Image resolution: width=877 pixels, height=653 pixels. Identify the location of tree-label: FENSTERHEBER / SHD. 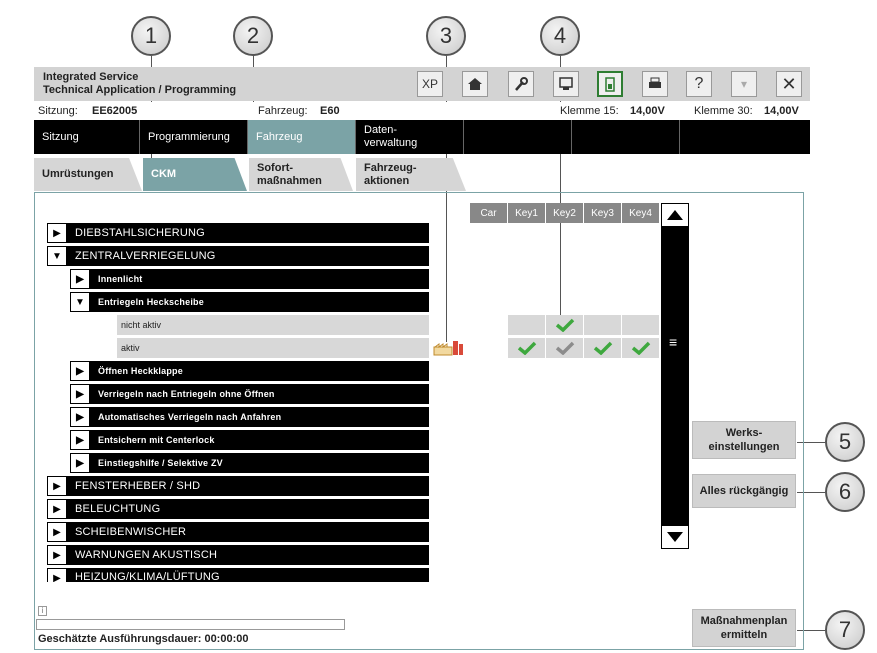
(138, 486).